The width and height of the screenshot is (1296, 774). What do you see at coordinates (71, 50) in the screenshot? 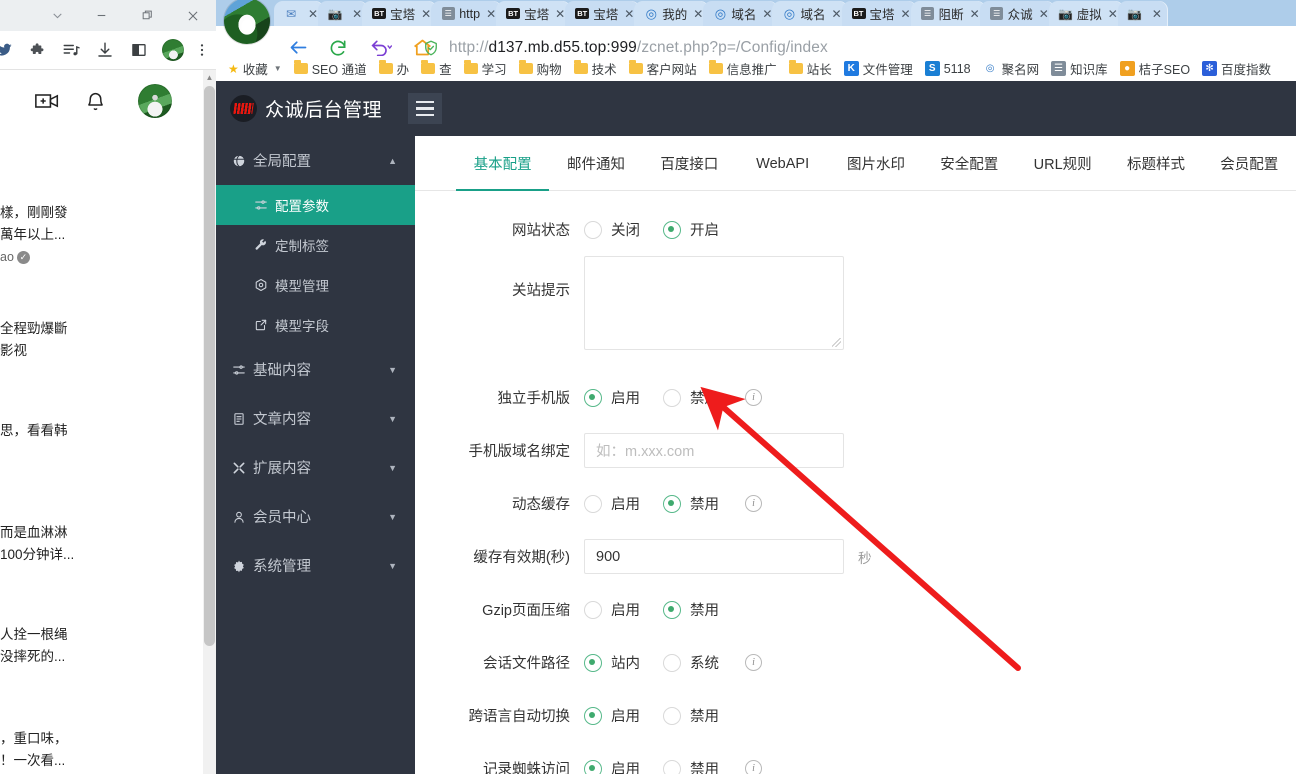
I see `playlist-icon` at bounding box center [71, 50].